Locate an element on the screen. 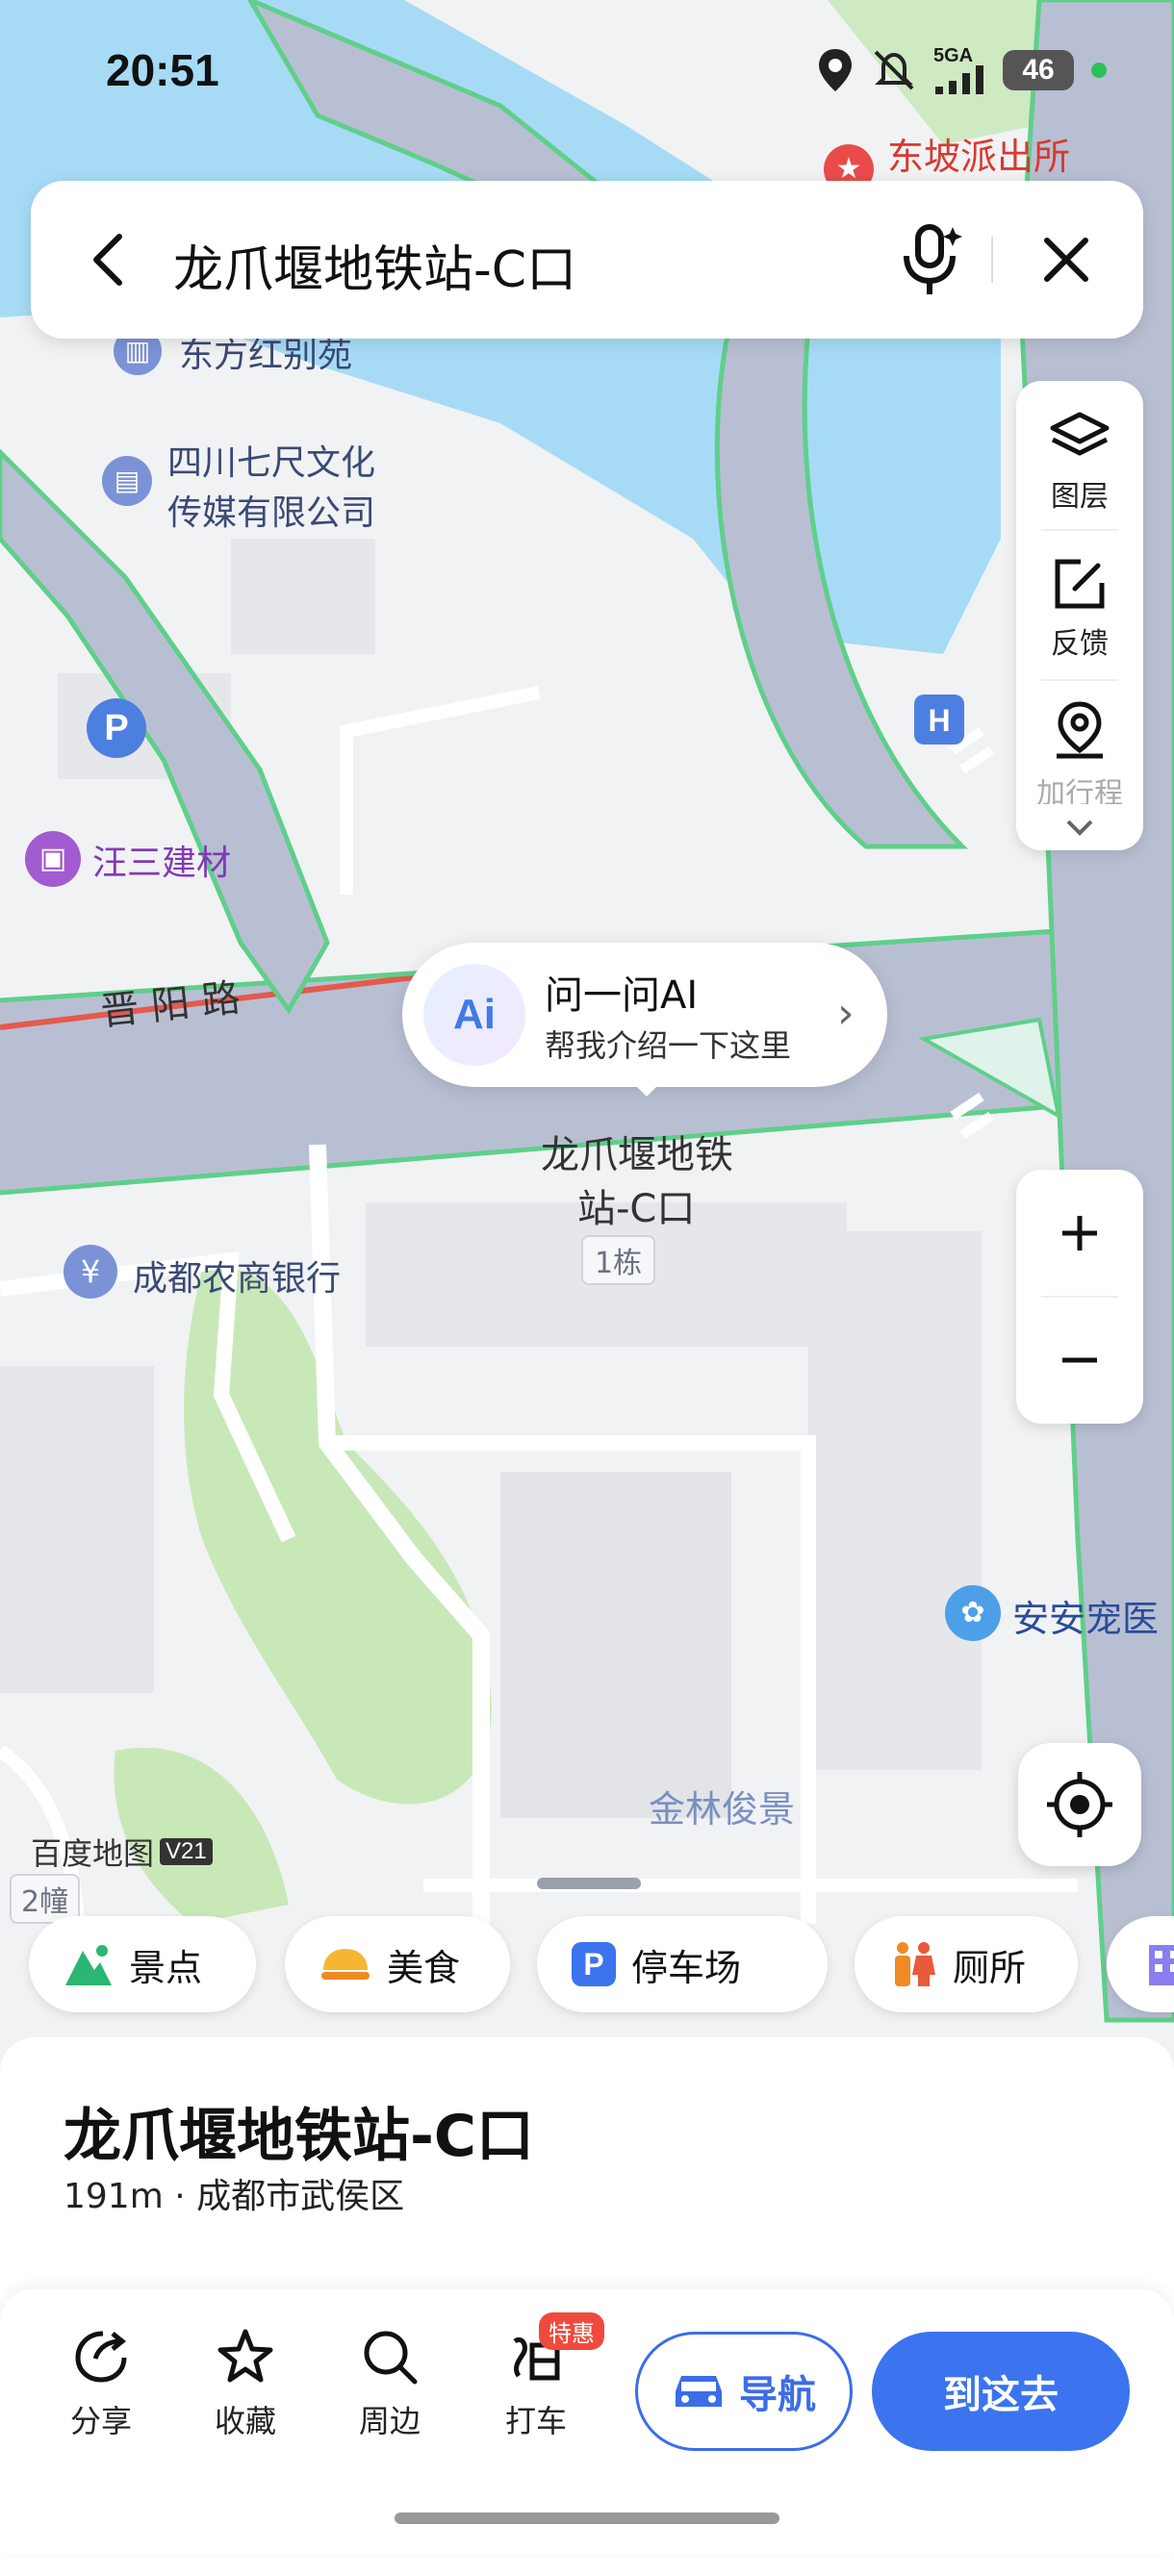 The height and width of the screenshot is (2576, 1174). signal-icon is located at coordinates (959, 80).